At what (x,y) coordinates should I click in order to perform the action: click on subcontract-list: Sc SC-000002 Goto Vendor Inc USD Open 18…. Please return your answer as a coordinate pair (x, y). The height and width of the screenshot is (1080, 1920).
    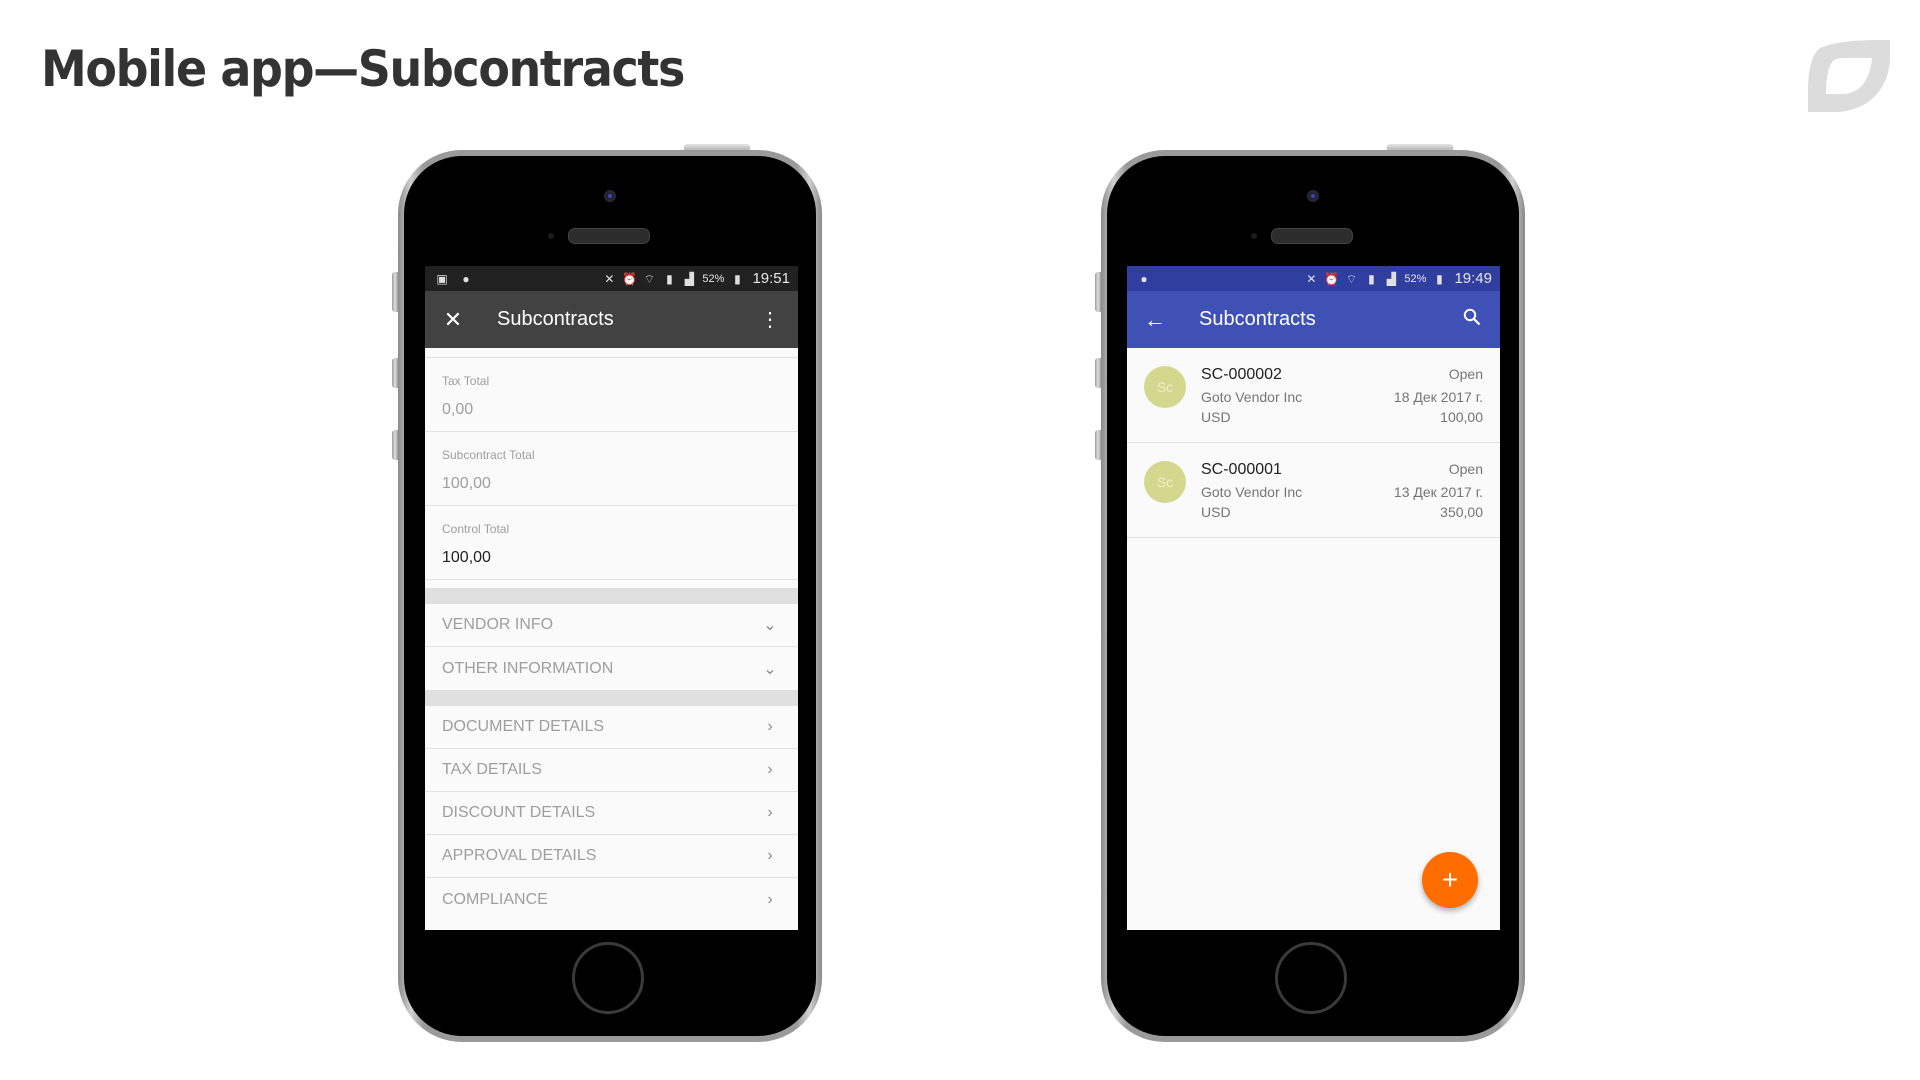
    Looking at the image, I should click on (1313, 443).